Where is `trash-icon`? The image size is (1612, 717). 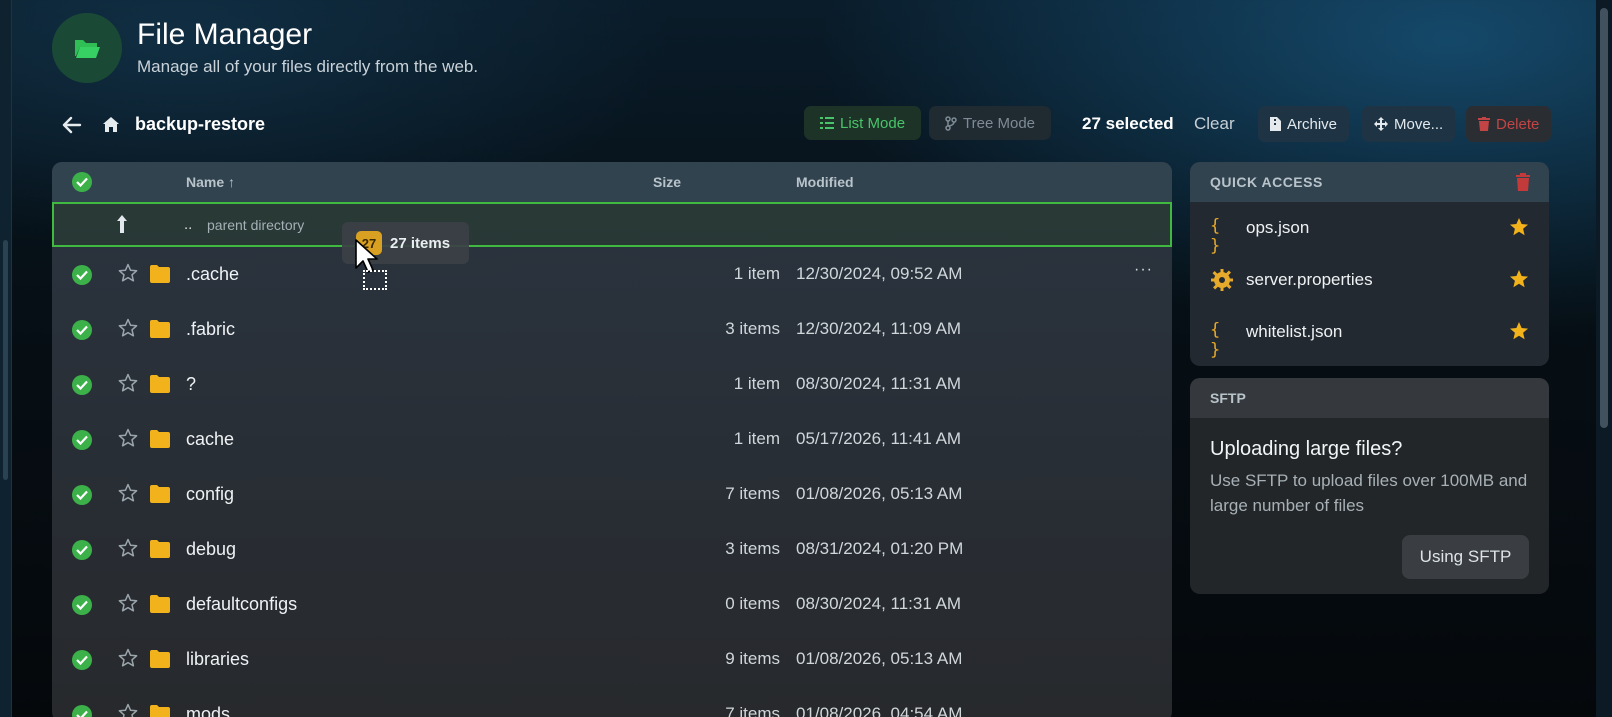 trash-icon is located at coordinates (1523, 182).